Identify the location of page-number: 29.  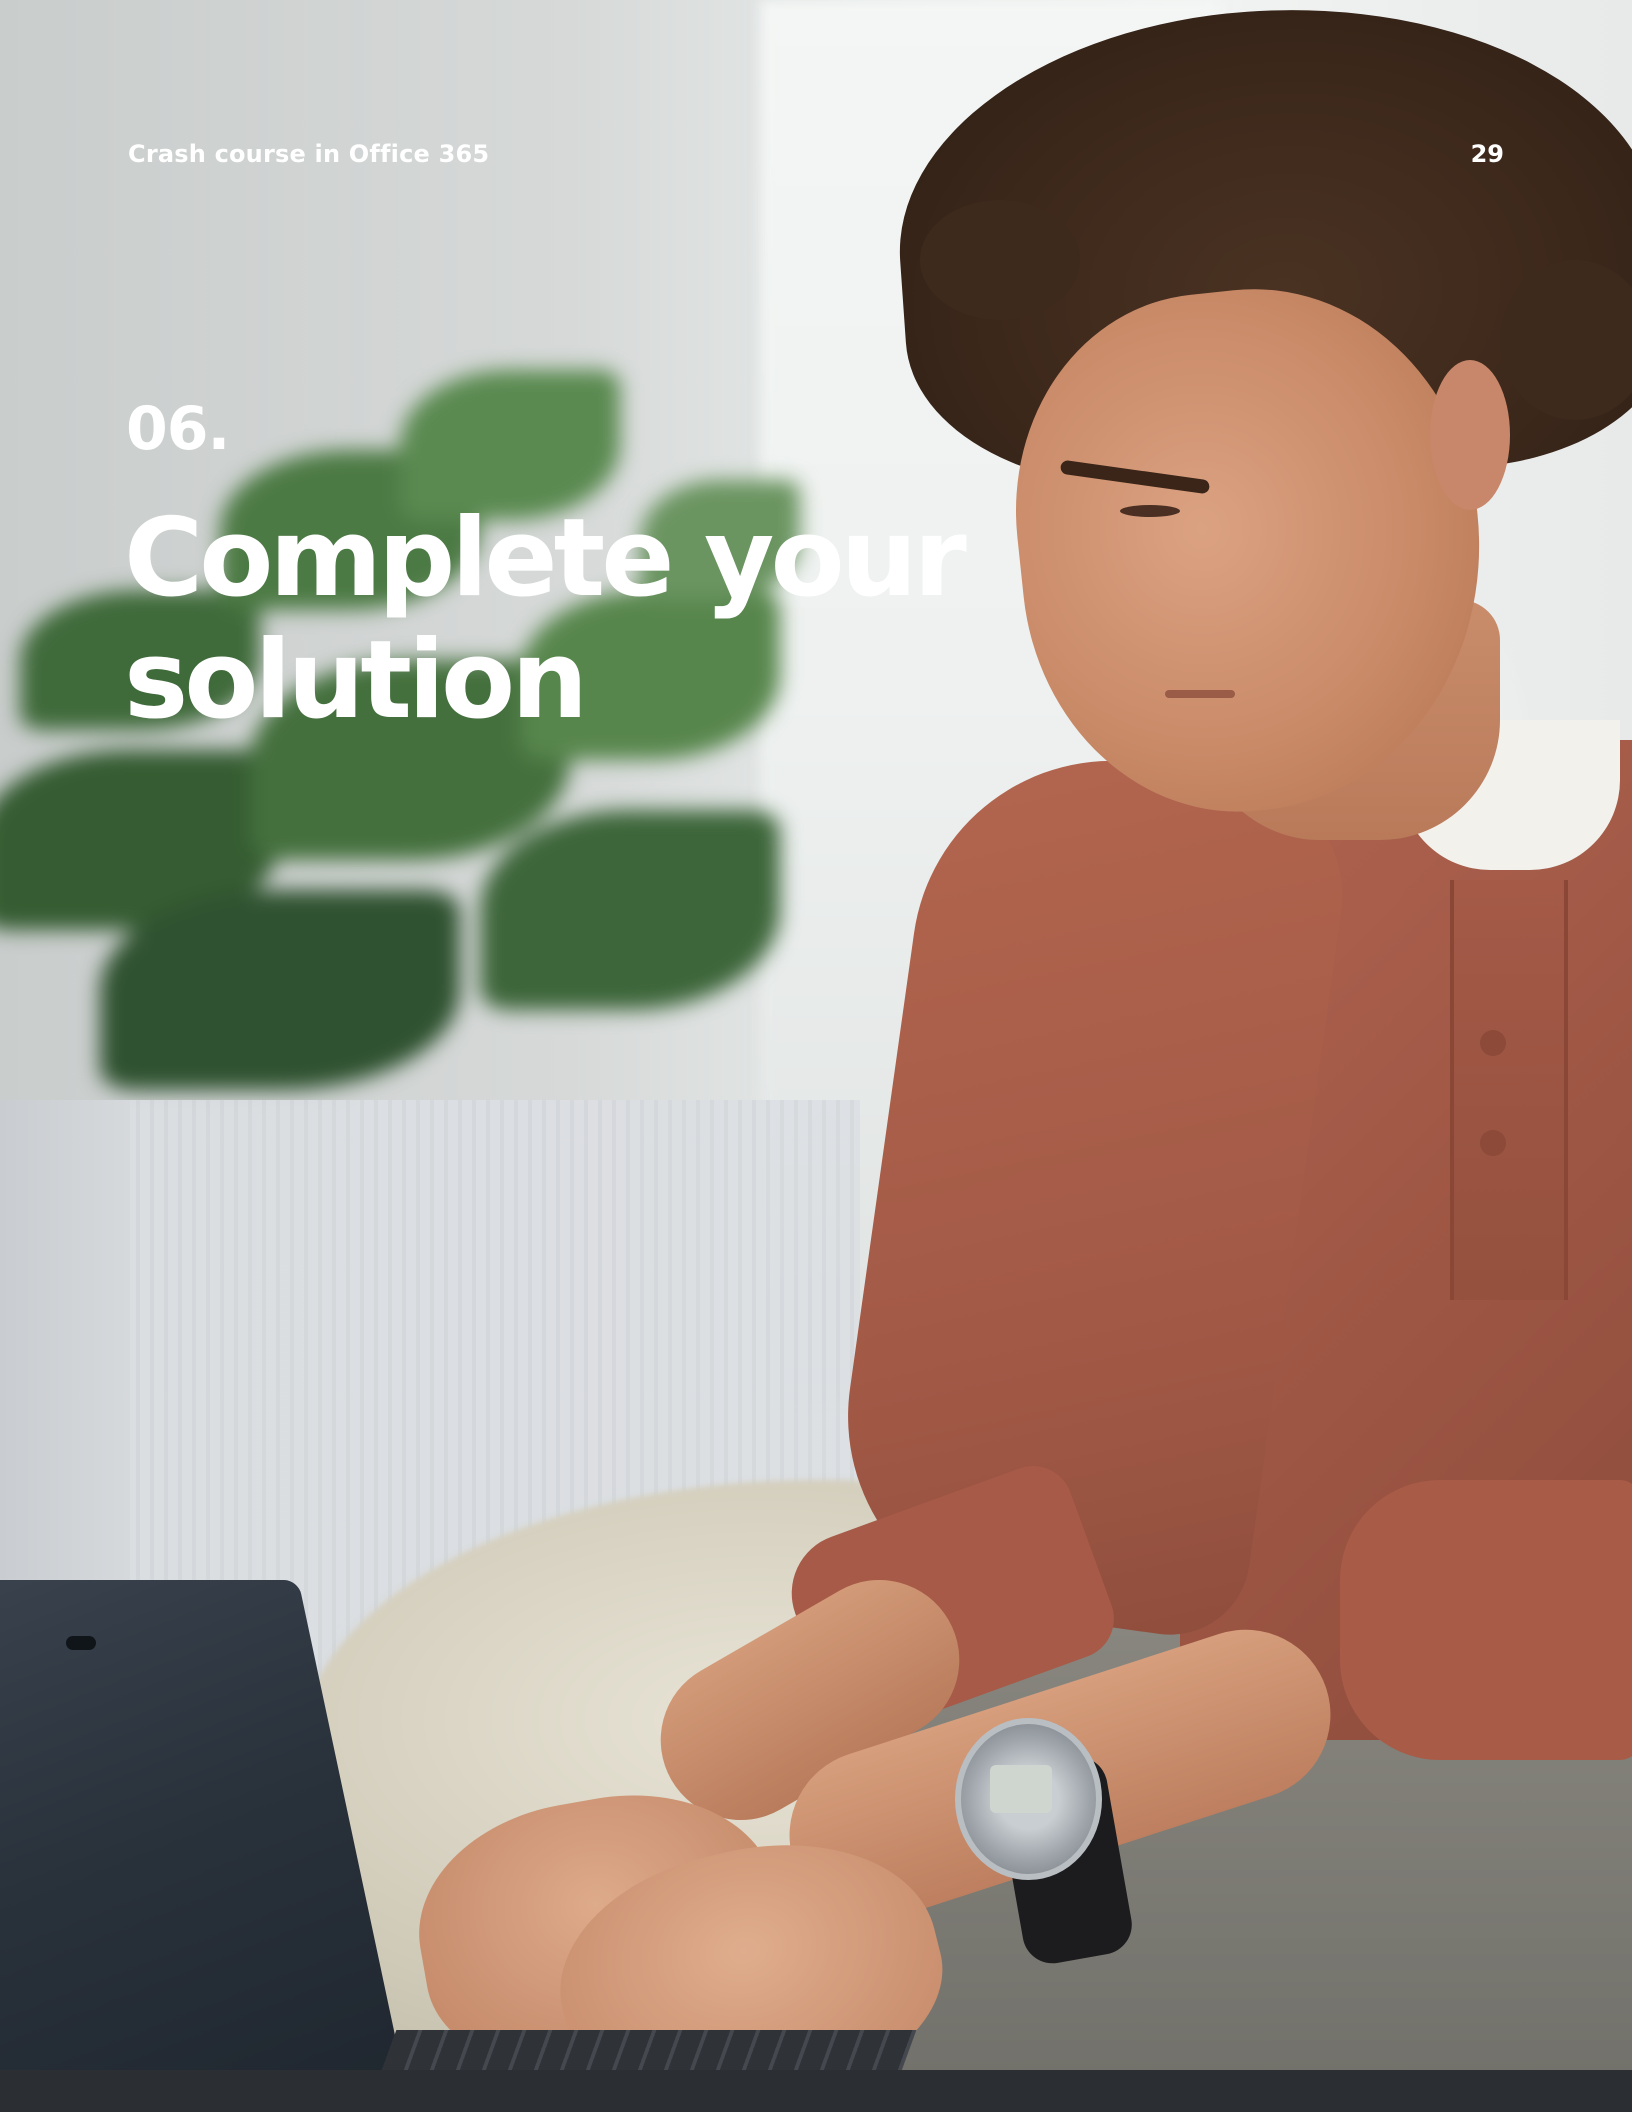
(1487, 154).